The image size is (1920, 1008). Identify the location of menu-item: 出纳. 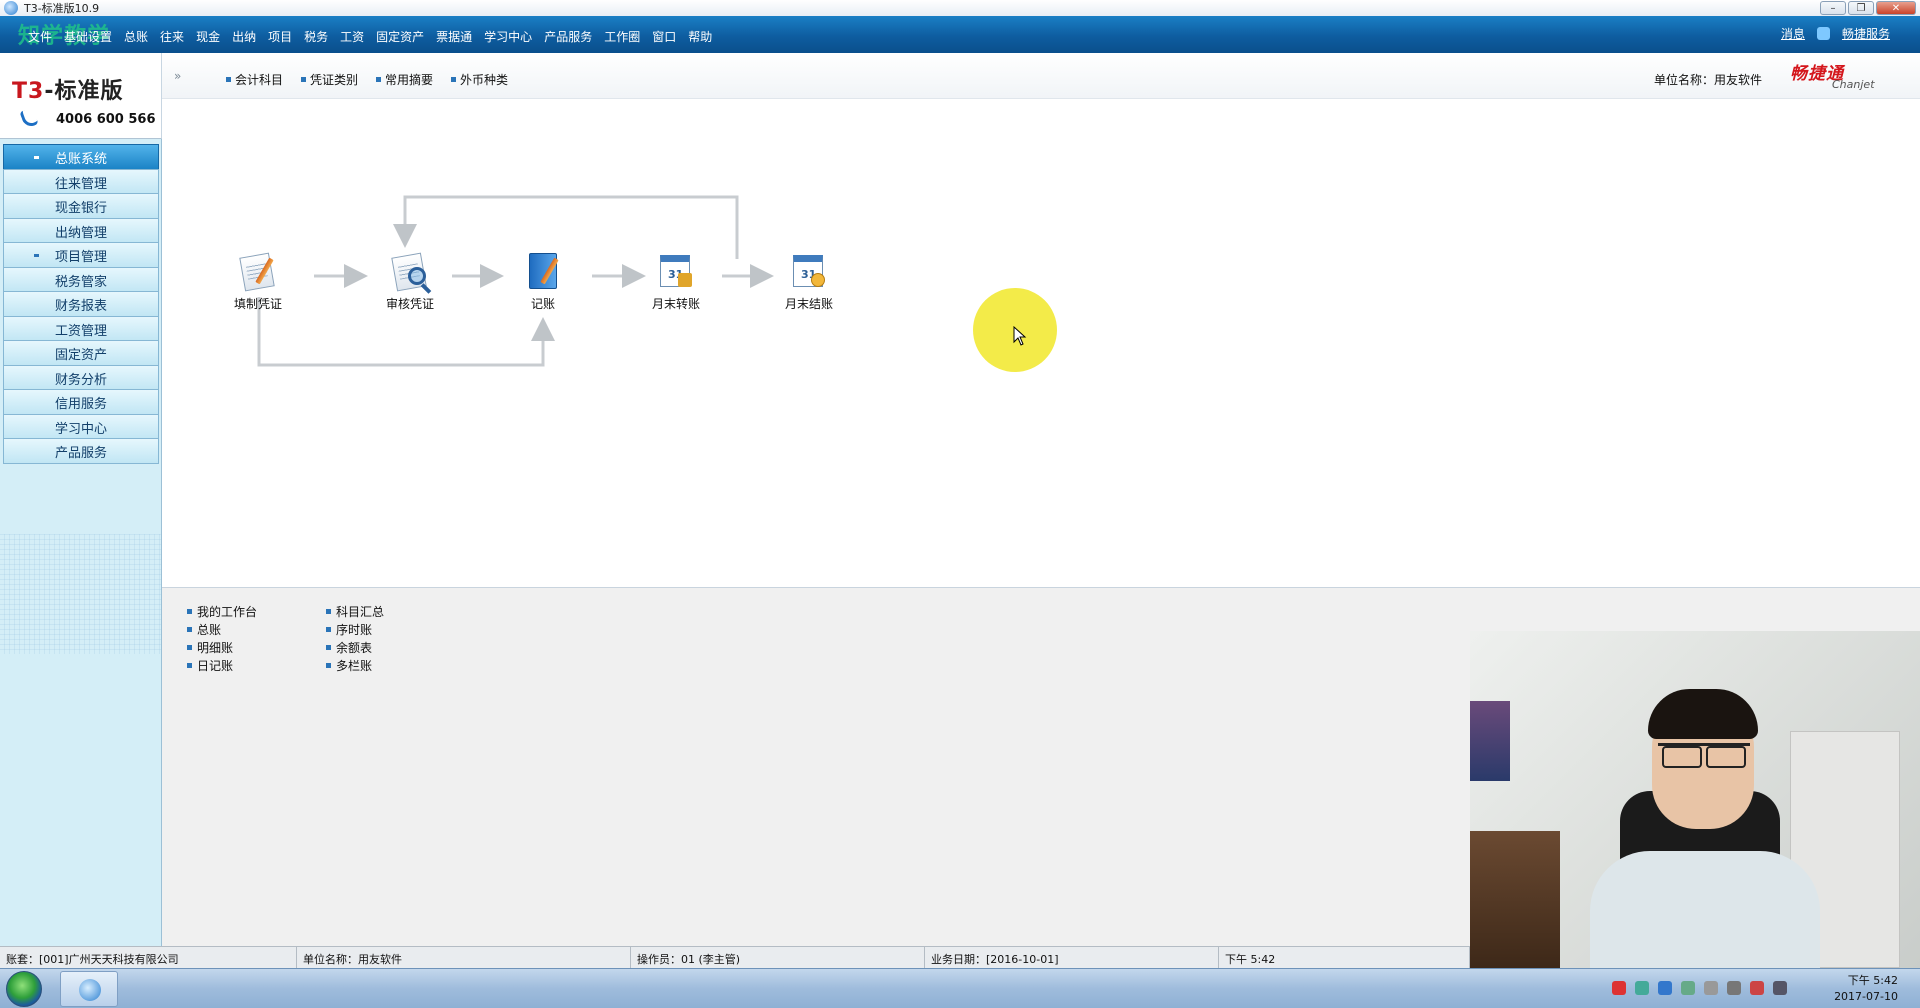
(244, 36).